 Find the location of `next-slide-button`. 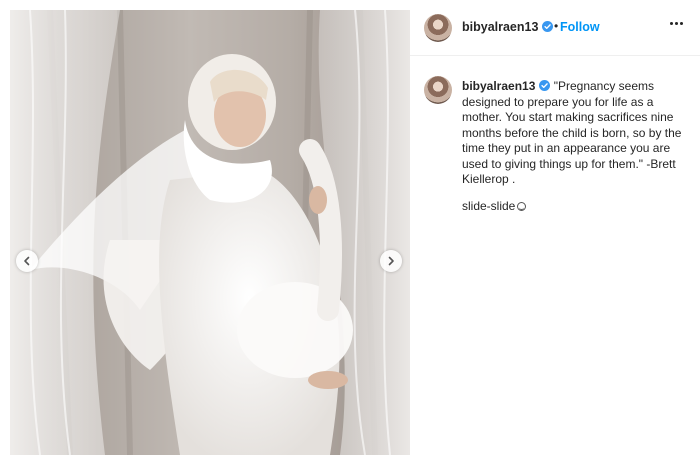

next-slide-button is located at coordinates (391, 261).